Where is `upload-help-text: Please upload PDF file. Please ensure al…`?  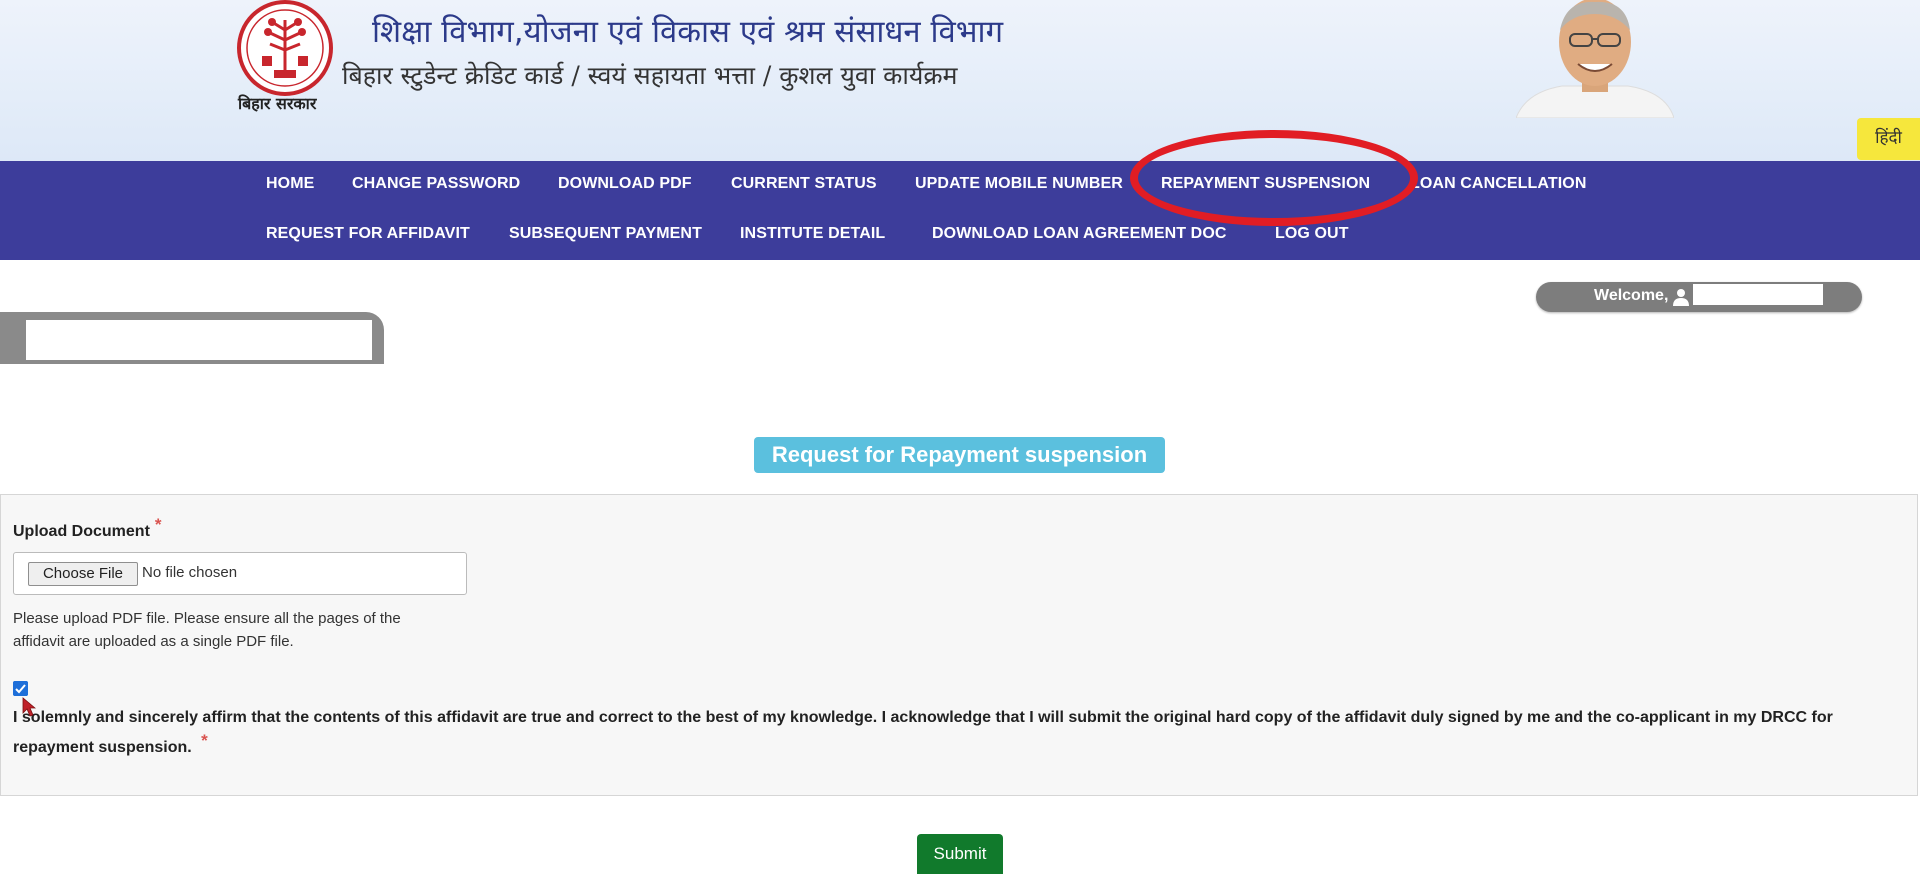 upload-help-text: Please upload PDF file. Please ensure al… is located at coordinates (243, 630).